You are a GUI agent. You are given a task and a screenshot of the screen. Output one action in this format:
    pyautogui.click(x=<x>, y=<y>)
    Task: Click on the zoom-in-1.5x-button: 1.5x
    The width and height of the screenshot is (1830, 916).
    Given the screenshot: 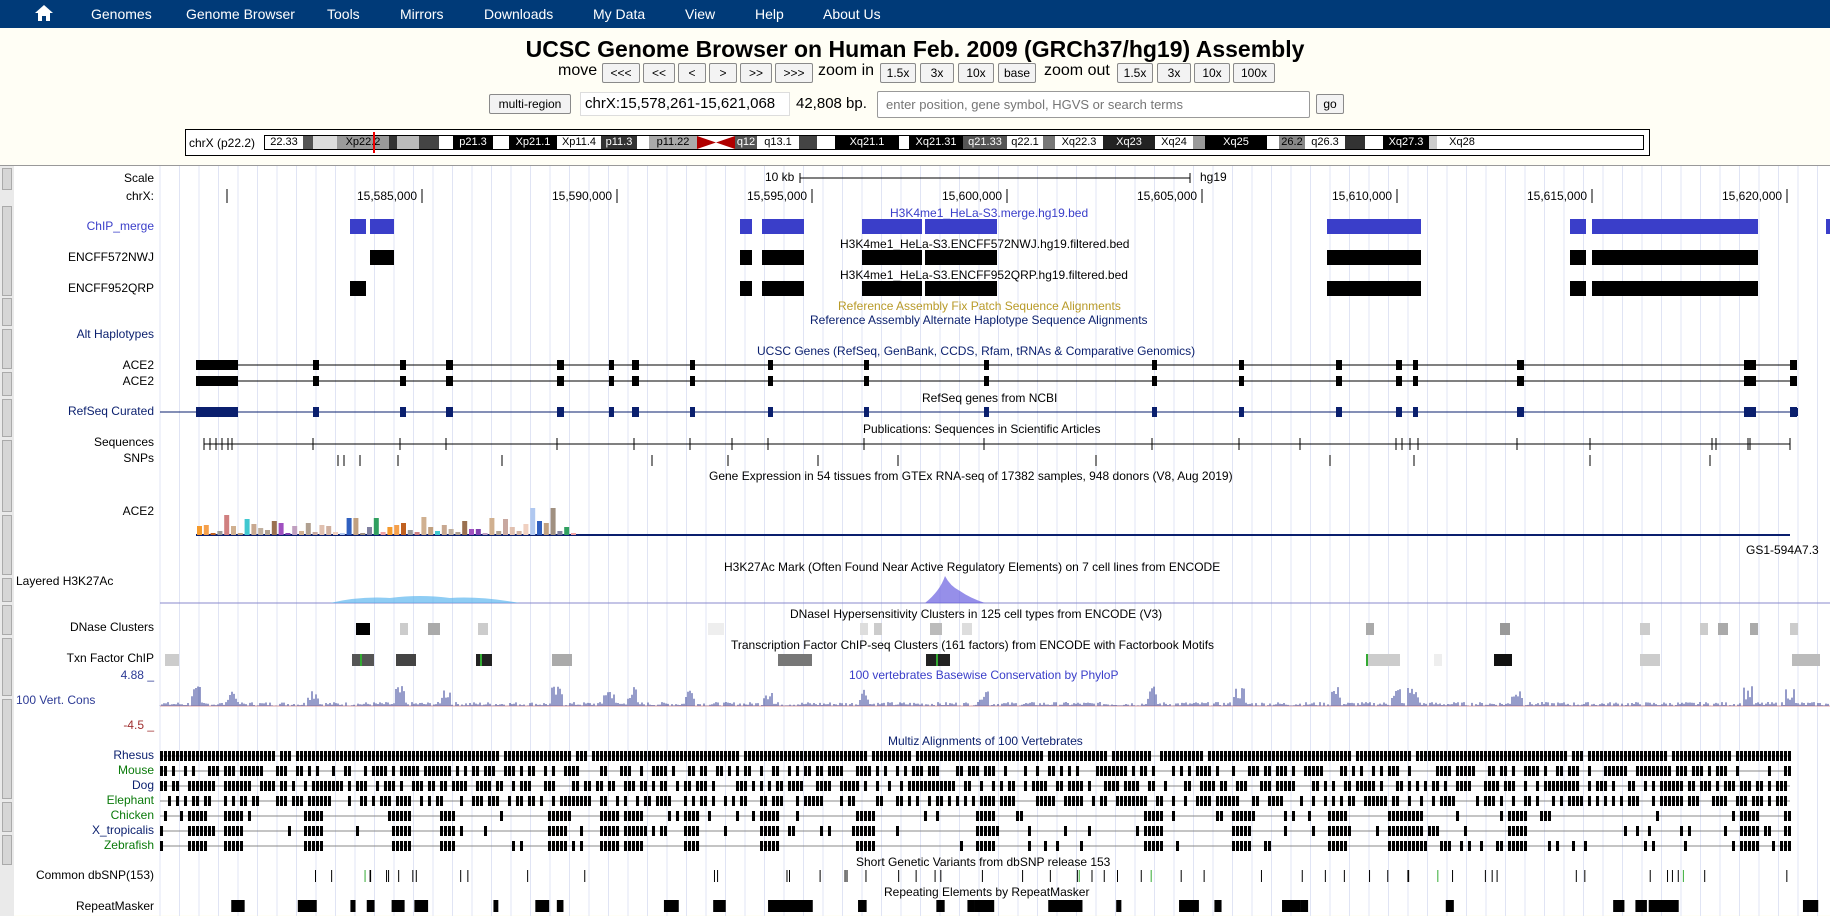 What is the action you would take?
    pyautogui.click(x=898, y=73)
    